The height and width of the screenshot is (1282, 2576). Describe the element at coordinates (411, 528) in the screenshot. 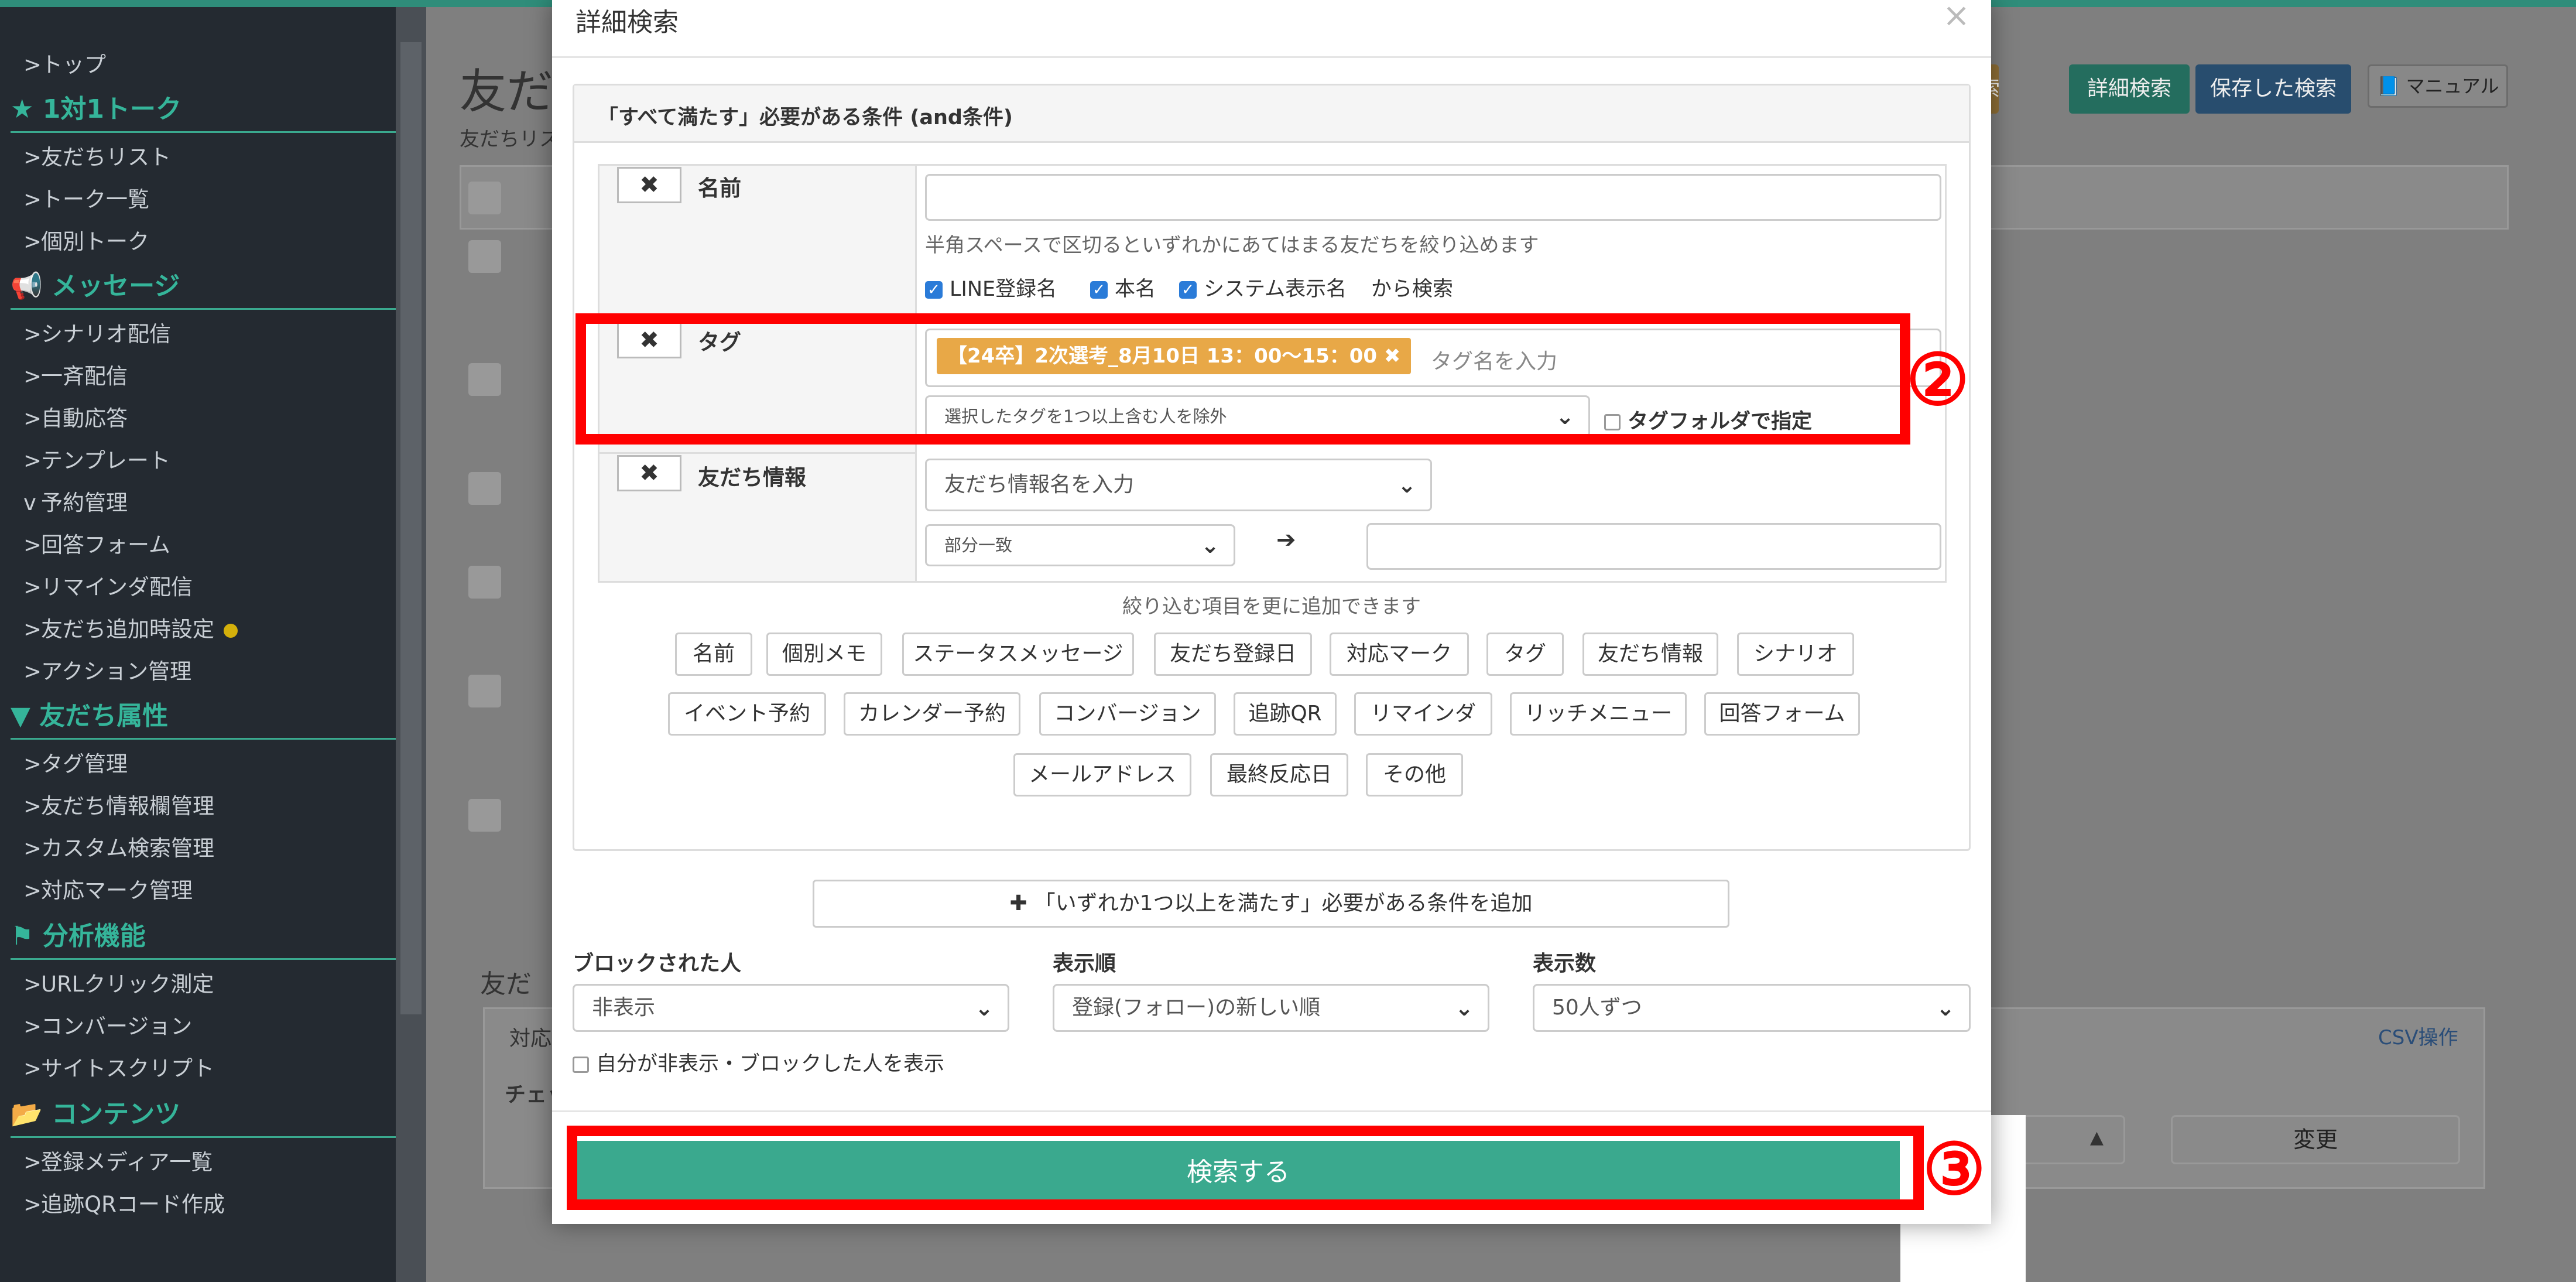

I see `scrollbar-thumb` at that location.